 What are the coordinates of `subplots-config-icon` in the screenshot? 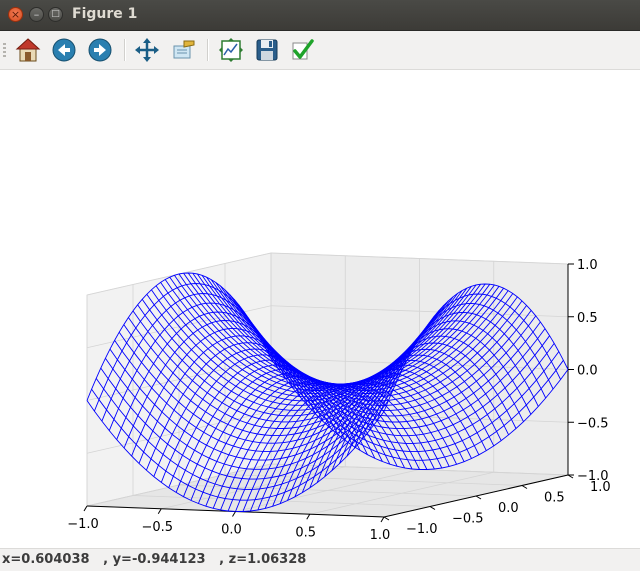 It's located at (231, 50).